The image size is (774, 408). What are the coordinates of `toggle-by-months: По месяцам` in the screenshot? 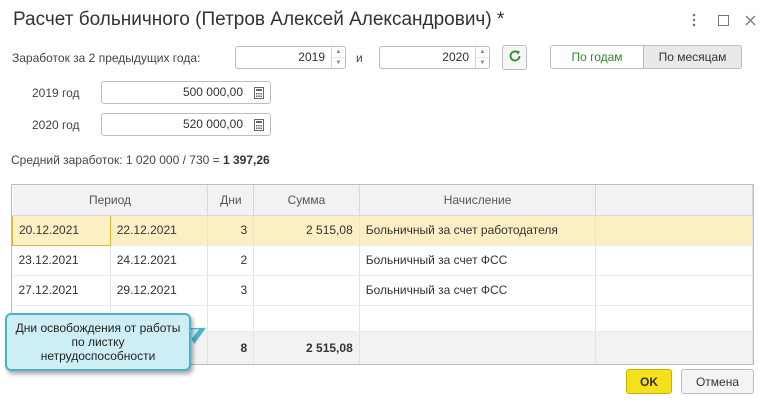 It's located at (693, 57).